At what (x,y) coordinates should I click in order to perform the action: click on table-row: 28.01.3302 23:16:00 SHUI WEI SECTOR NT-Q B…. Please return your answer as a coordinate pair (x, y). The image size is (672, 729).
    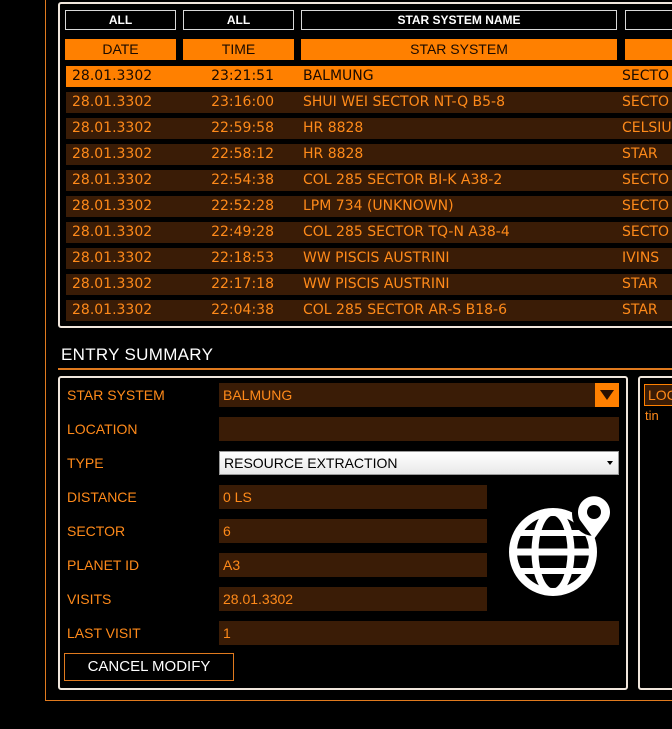
    Looking at the image, I should click on (369, 102).